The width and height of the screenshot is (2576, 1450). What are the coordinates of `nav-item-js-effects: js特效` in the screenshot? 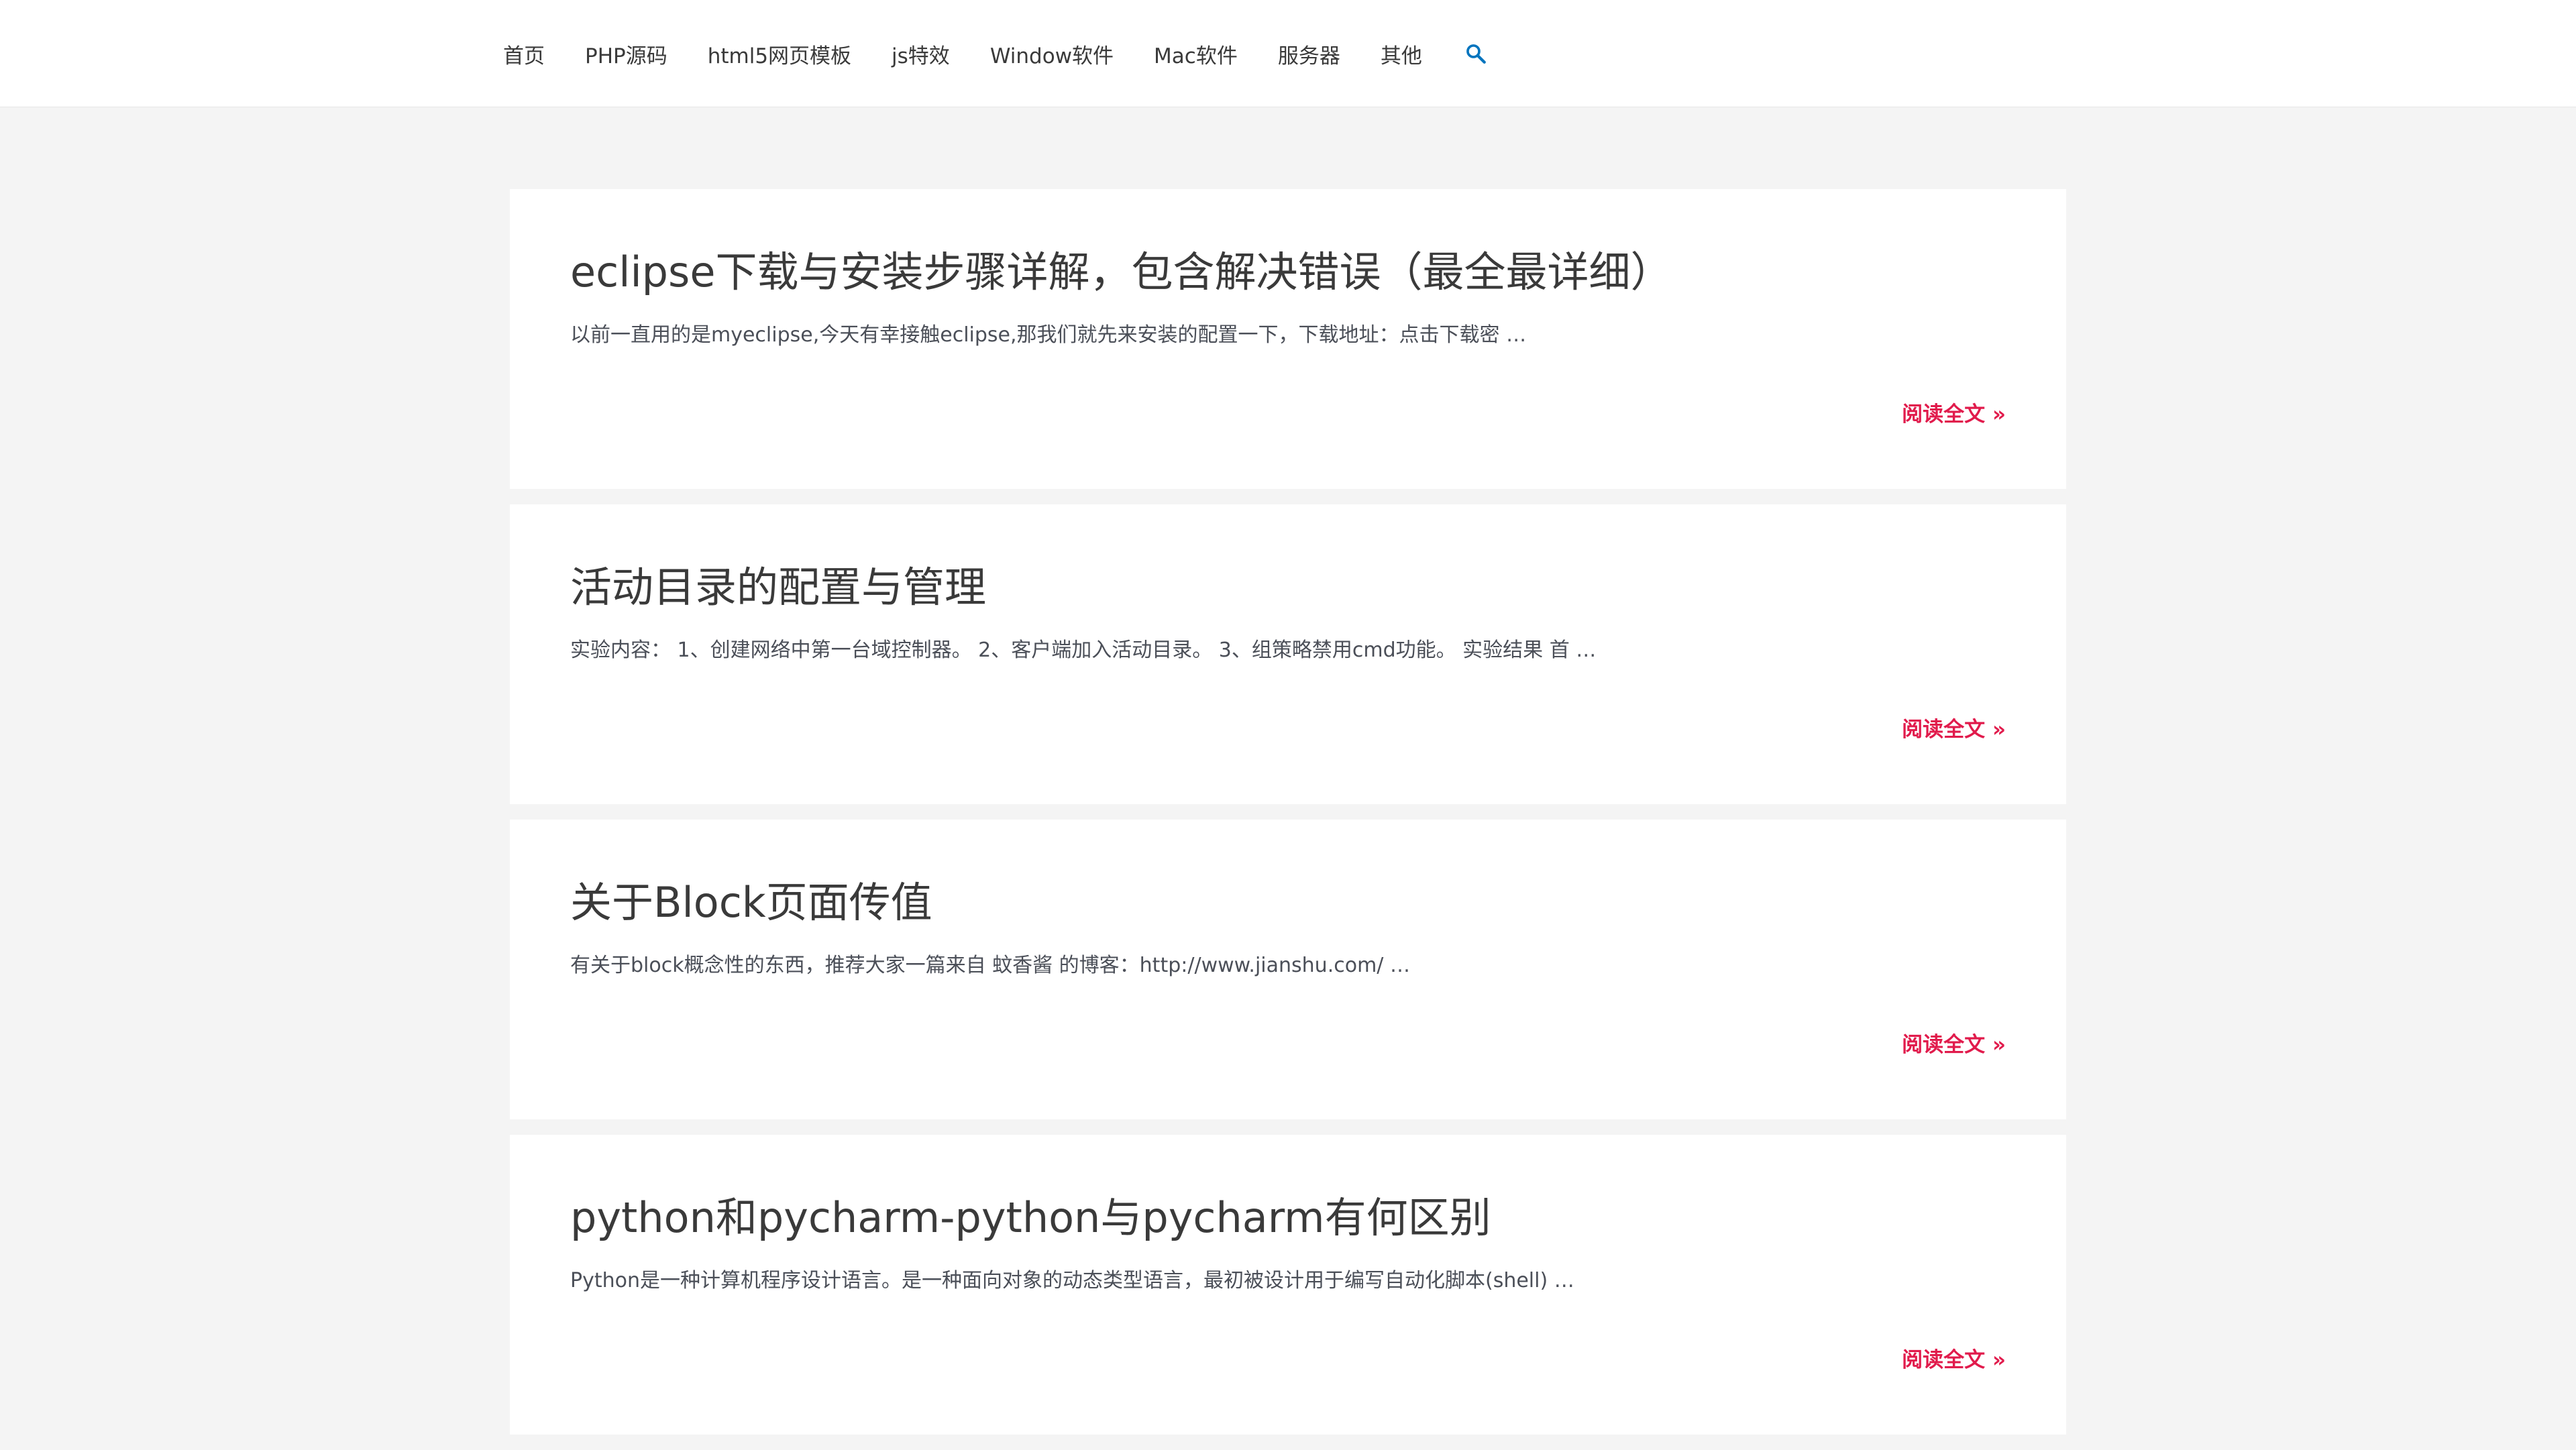 It's located at (921, 54).